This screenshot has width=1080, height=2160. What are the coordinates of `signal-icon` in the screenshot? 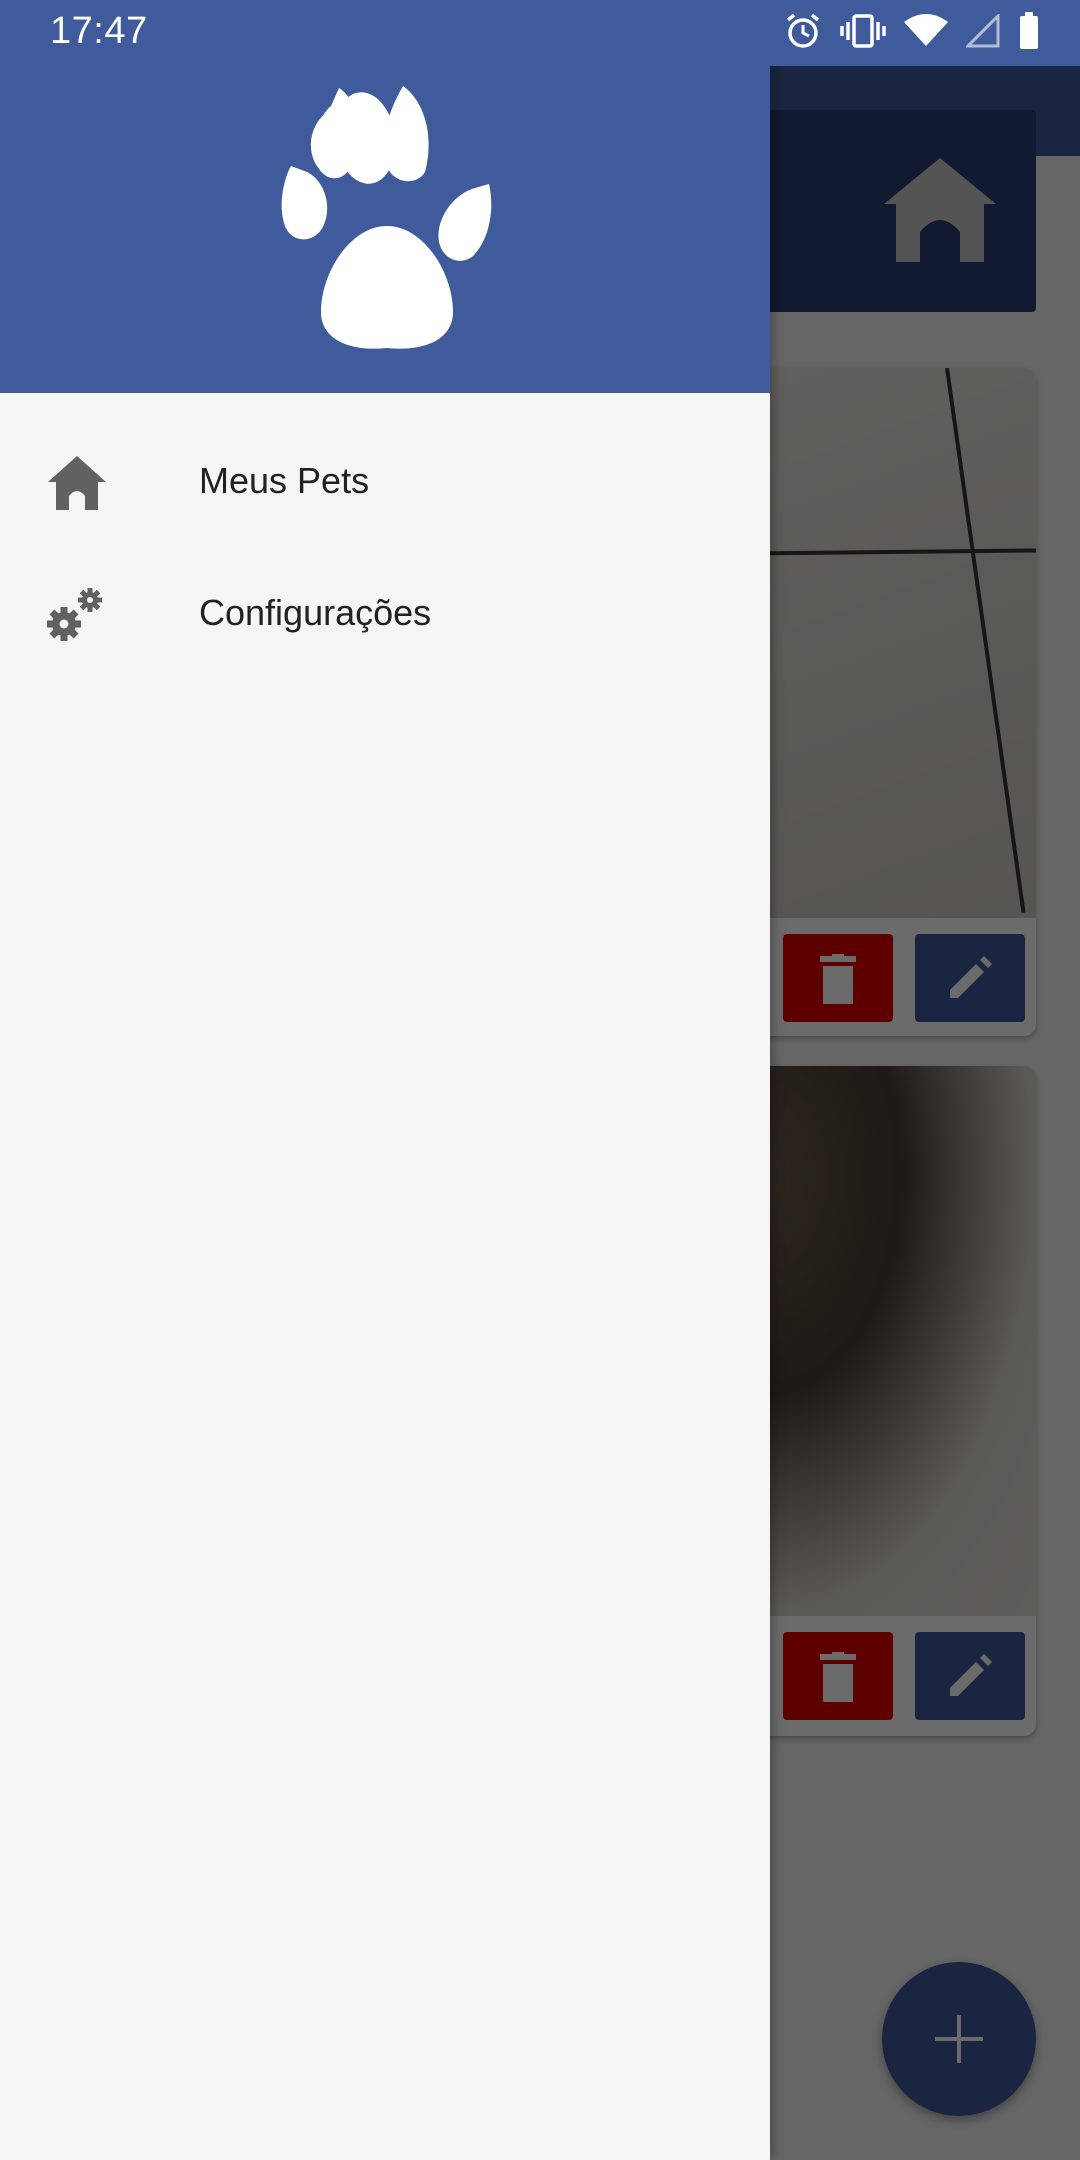 It's located at (983, 31).